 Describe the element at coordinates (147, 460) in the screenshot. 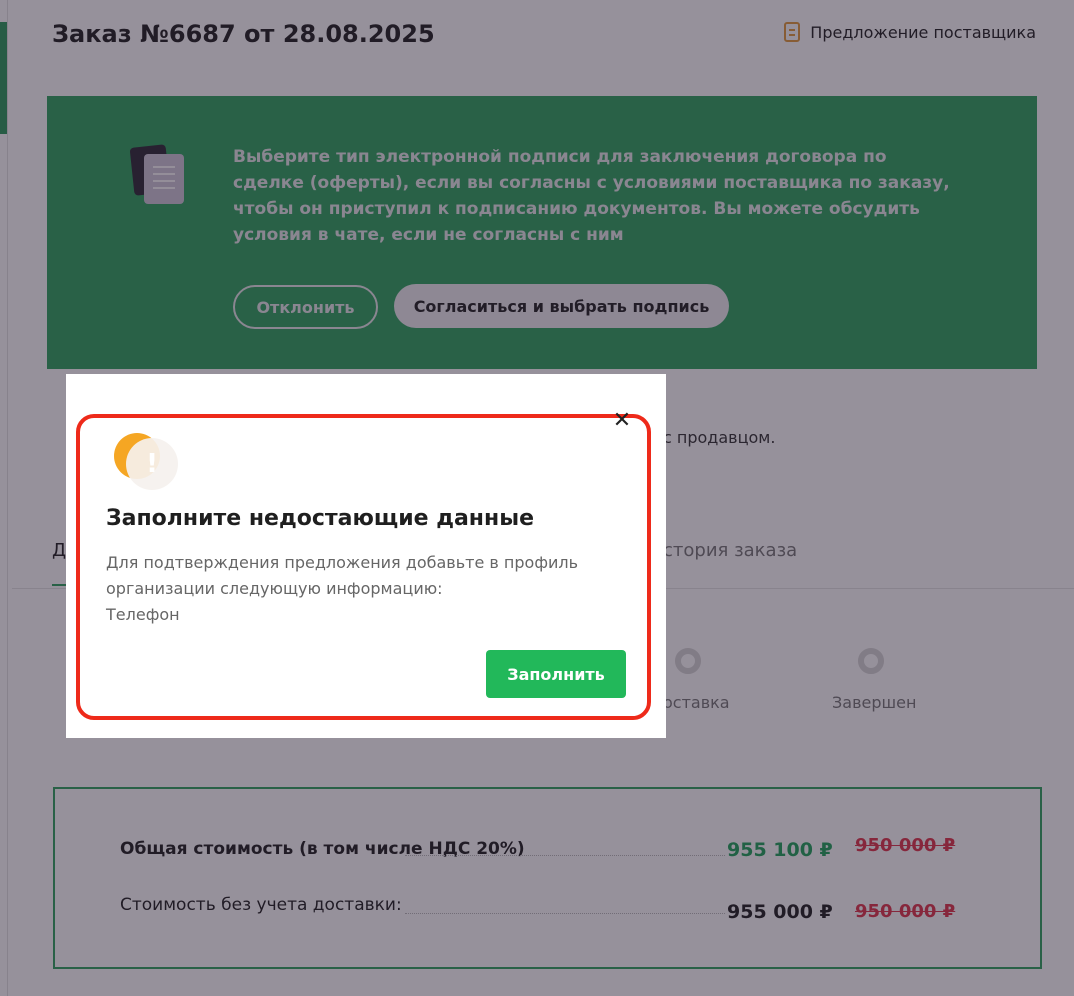

I see `warning-icon: !` at that location.